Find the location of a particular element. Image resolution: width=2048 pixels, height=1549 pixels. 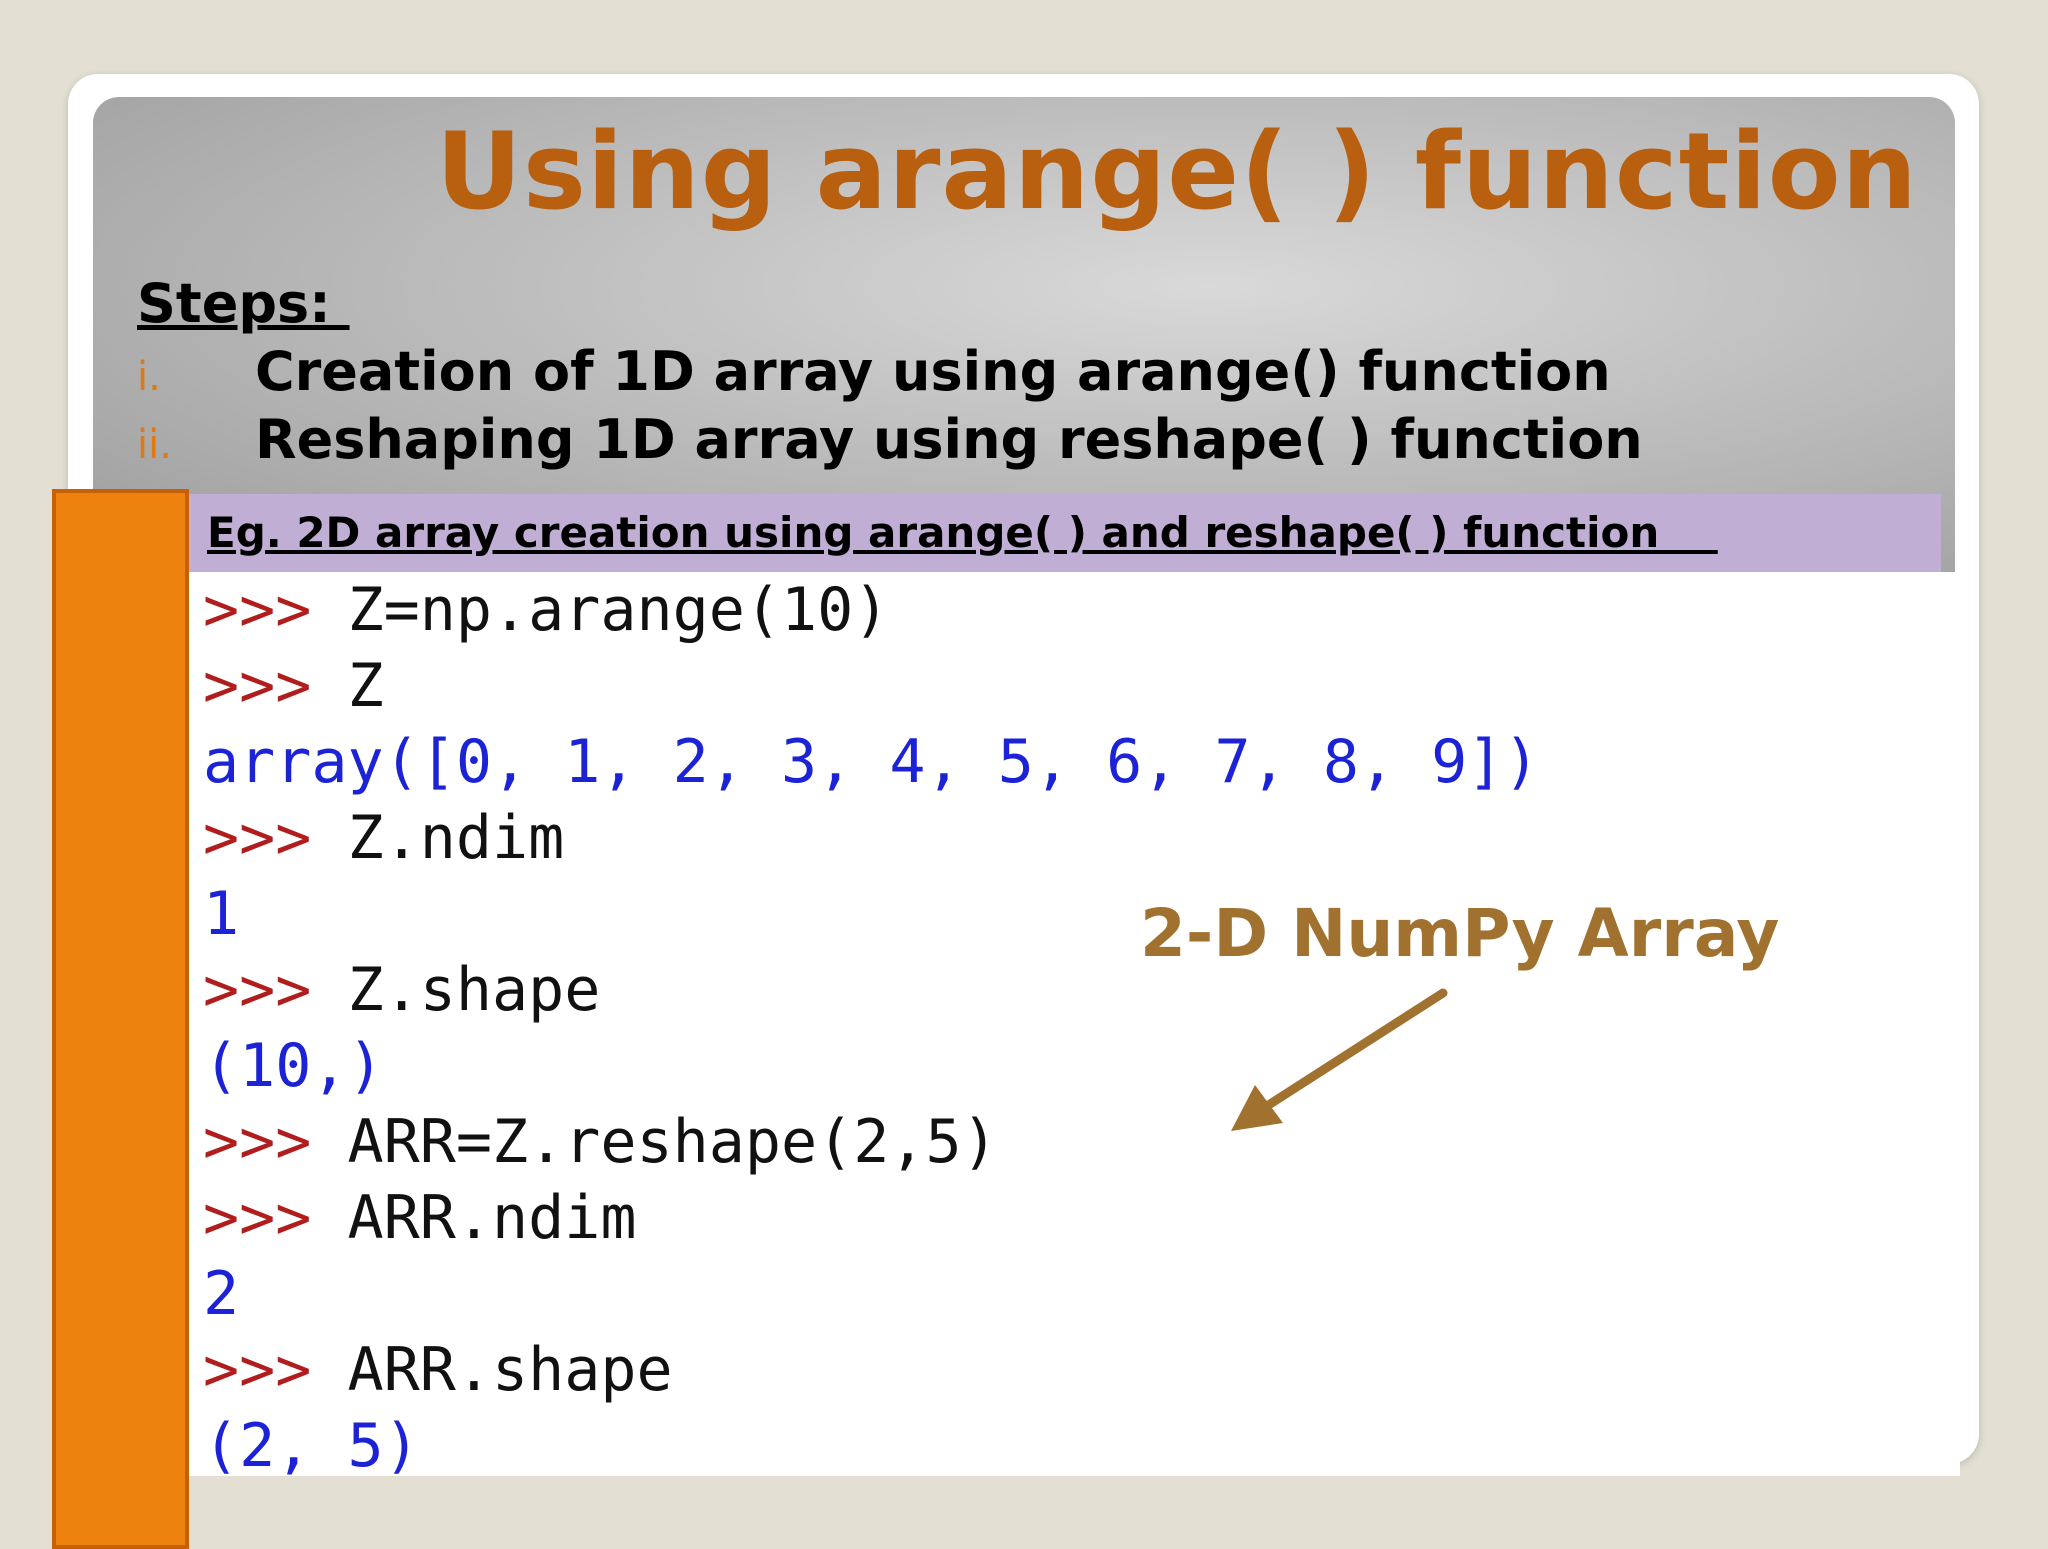

code-line: >>> Z=np.arange(10) is located at coordinates (546, 610).